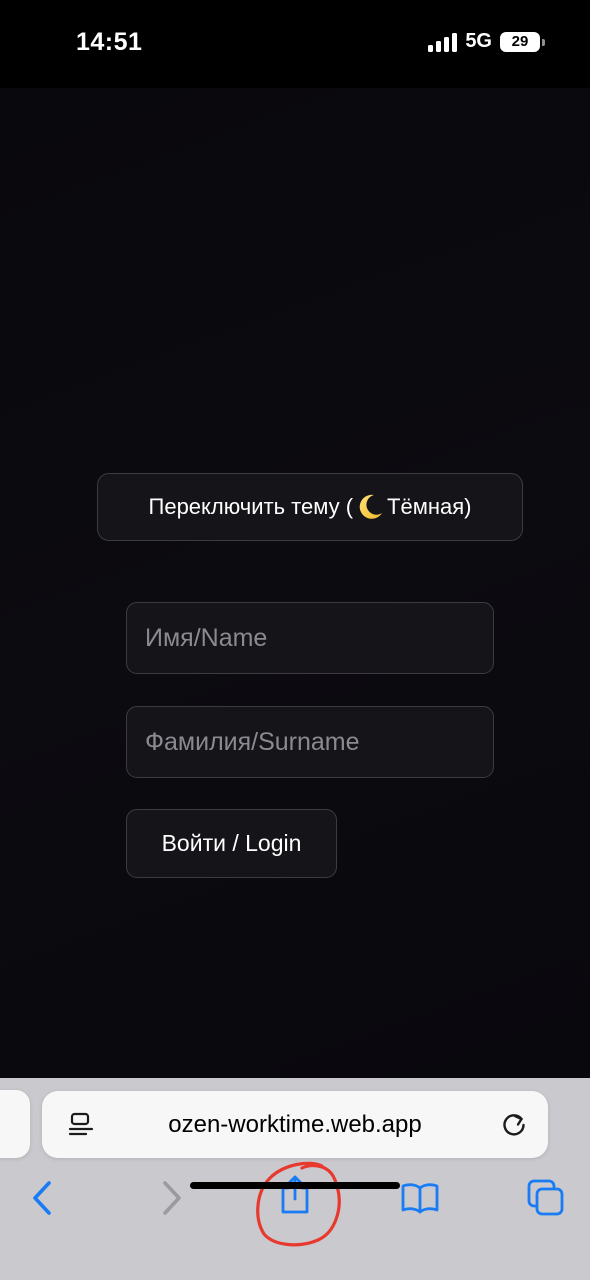  Describe the element at coordinates (371, 506) in the screenshot. I see `crescent-moon-icon` at that location.